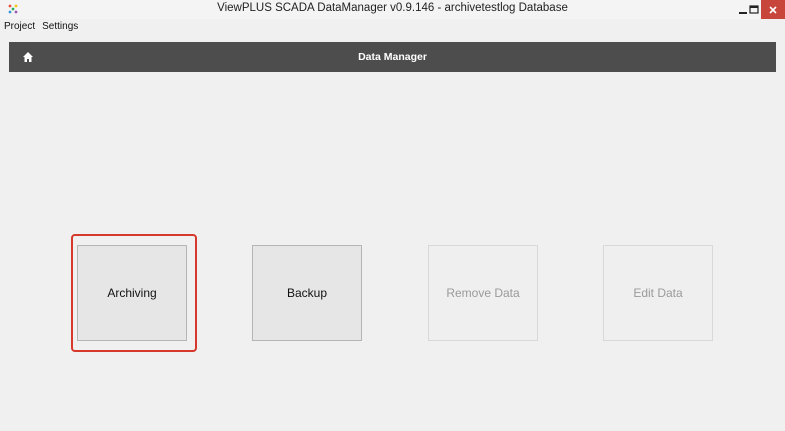 This screenshot has width=785, height=431. I want to click on backup-button: Backup, so click(307, 293).